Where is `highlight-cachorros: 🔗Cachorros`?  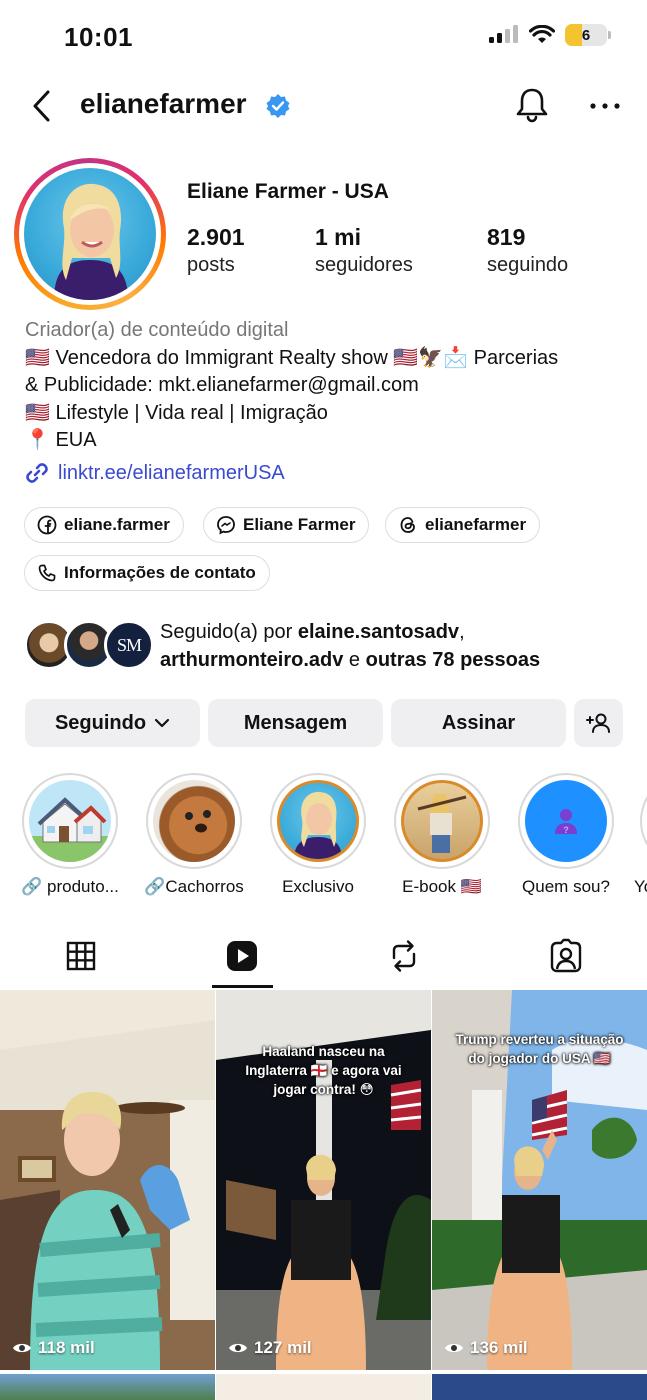
highlight-cachorros: 🔗Cachorros is located at coordinates (194, 834).